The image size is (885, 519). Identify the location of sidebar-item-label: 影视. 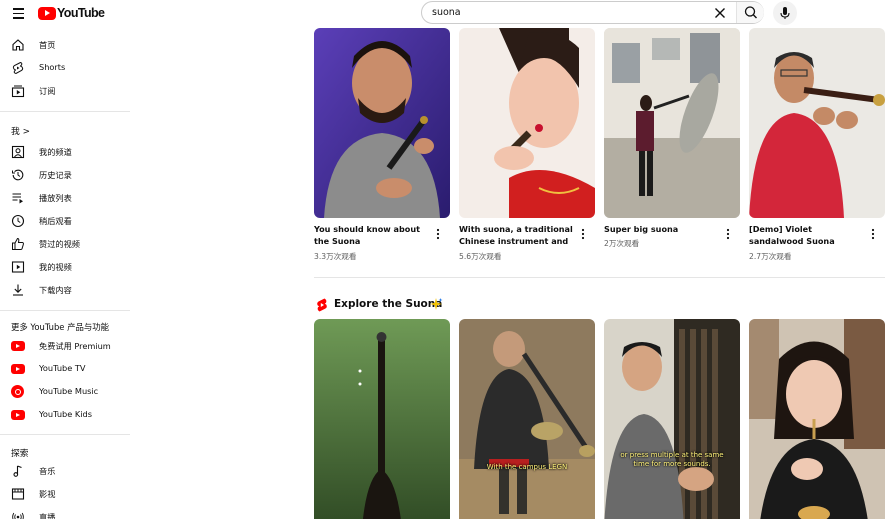
(47, 494).